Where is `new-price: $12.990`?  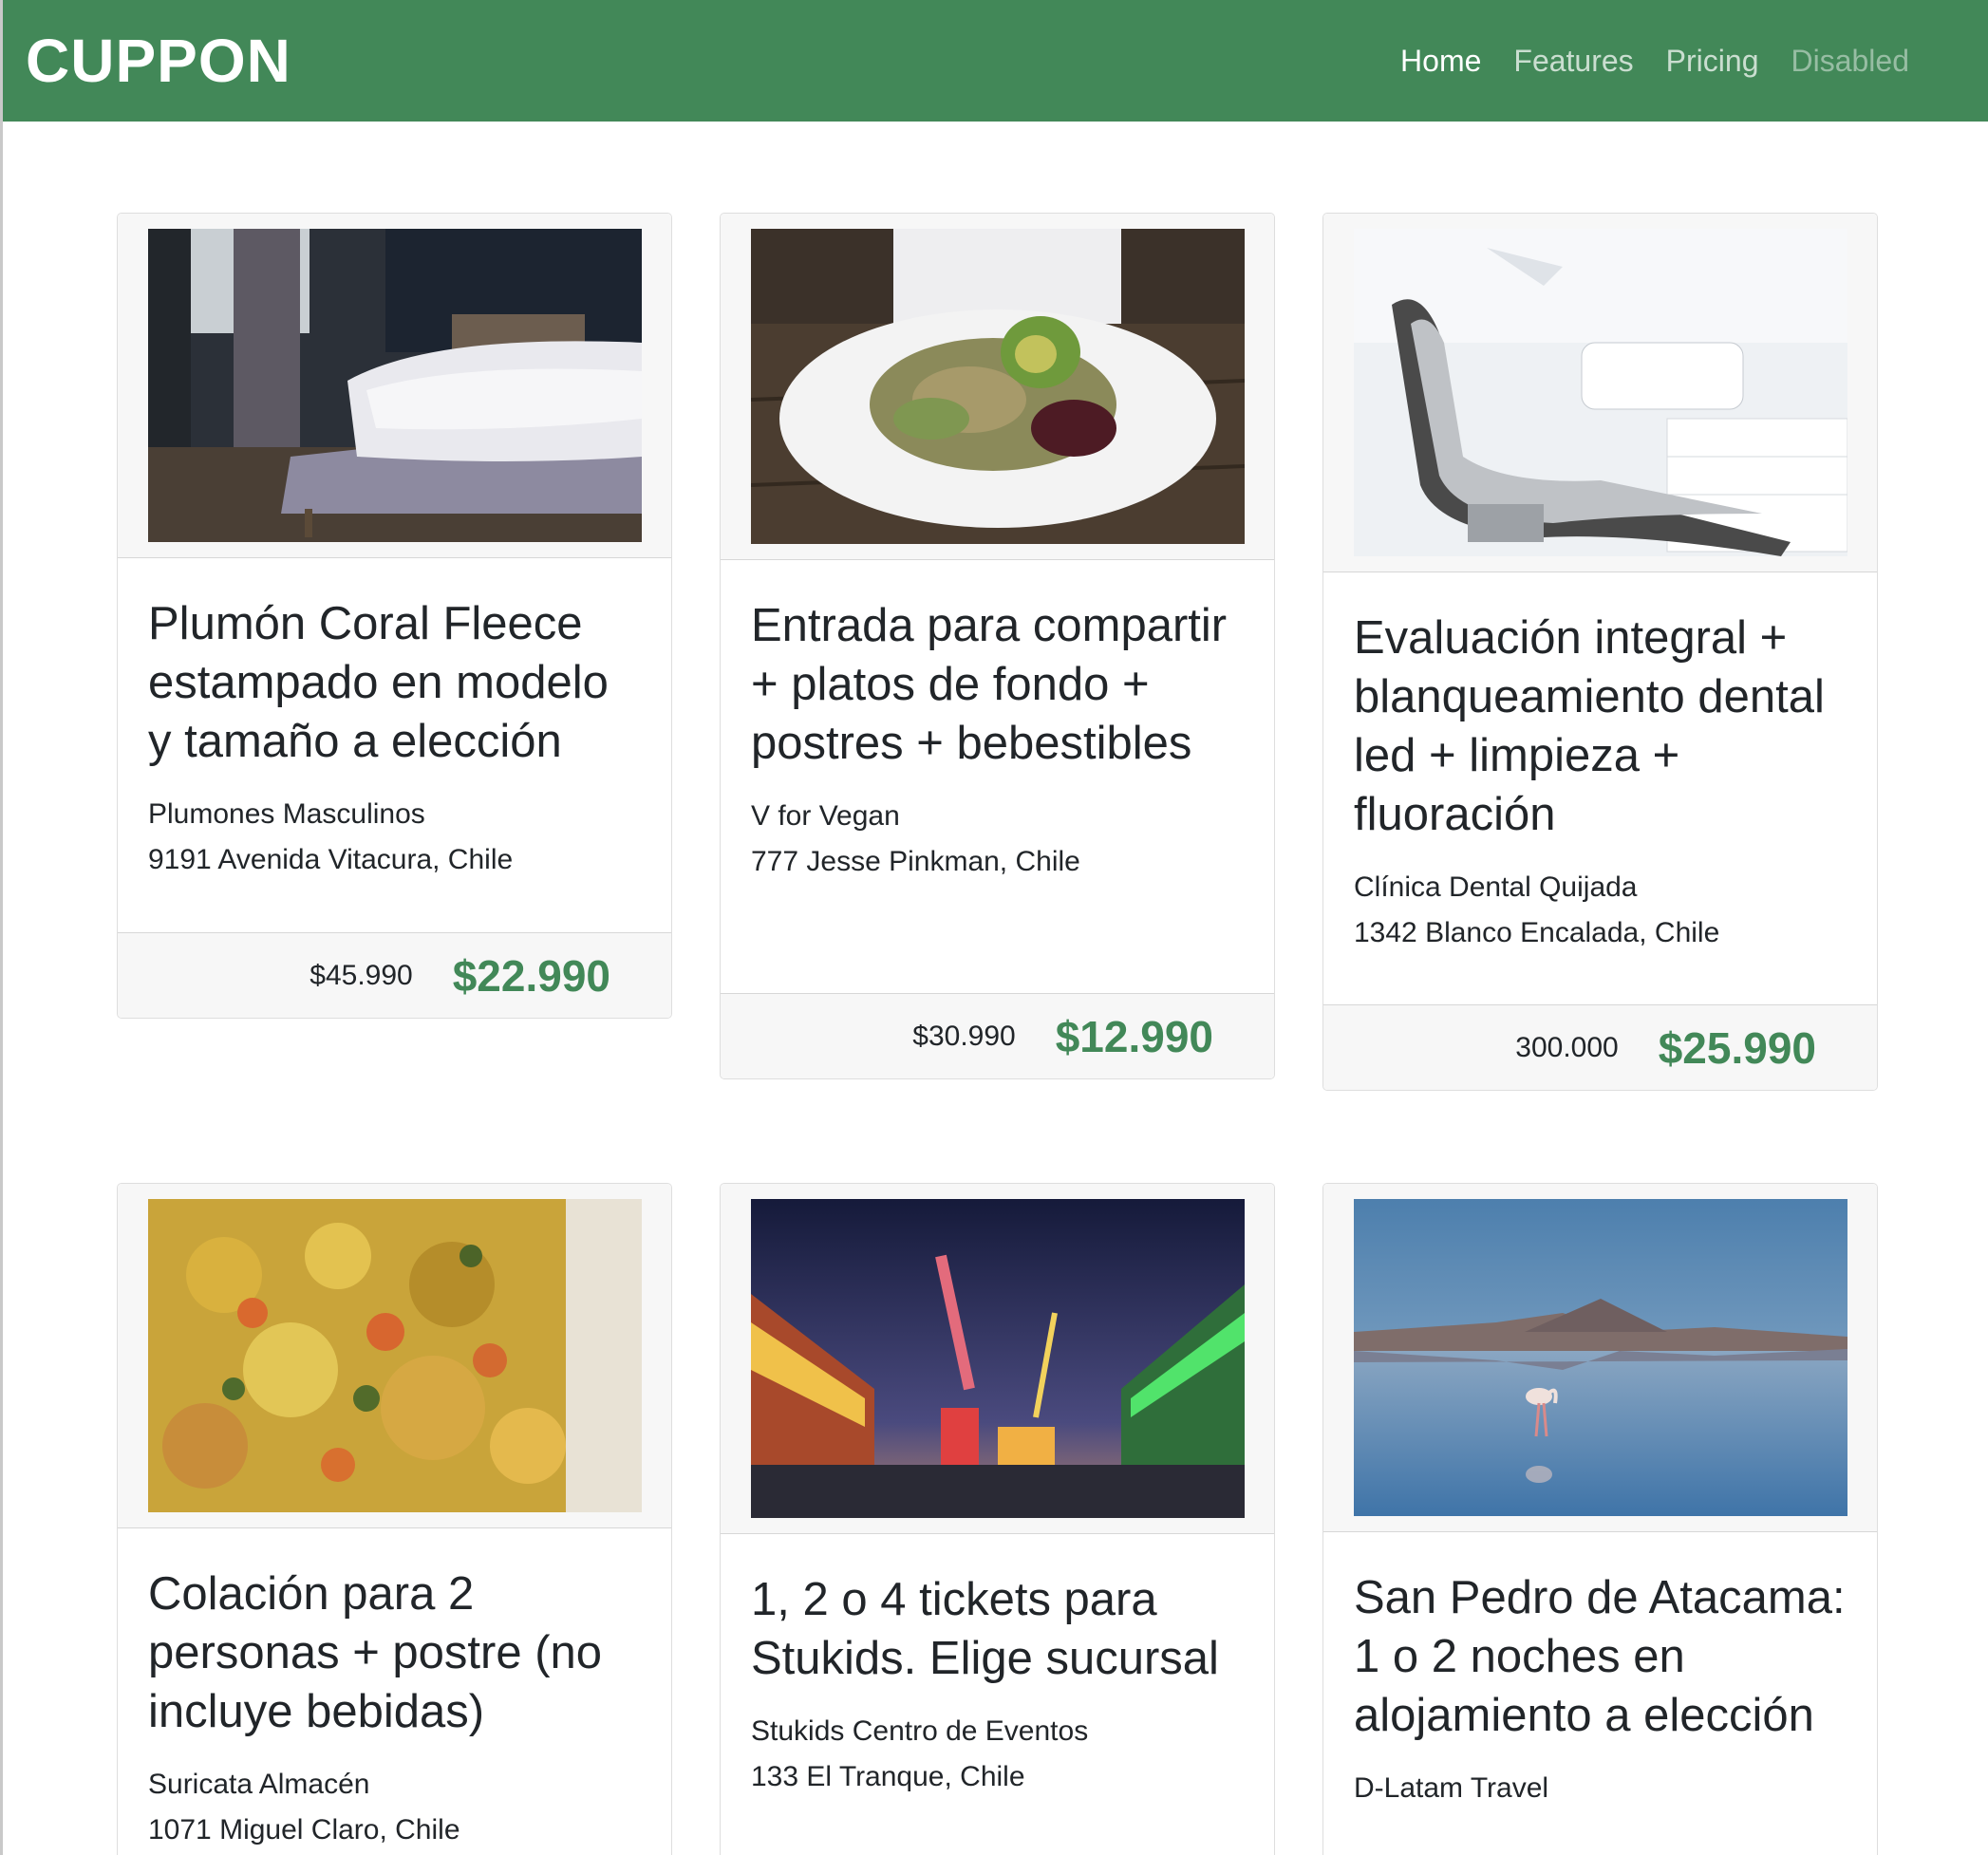 new-price: $12.990 is located at coordinates (1134, 1036).